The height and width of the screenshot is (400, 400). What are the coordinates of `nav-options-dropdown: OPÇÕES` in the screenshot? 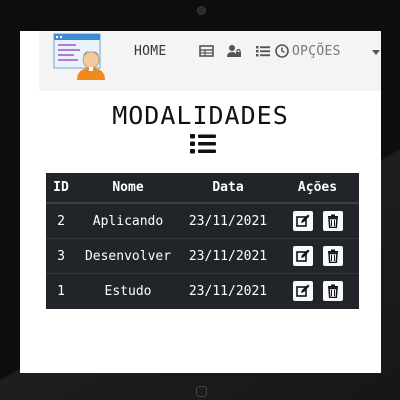 It's located at (316, 51).